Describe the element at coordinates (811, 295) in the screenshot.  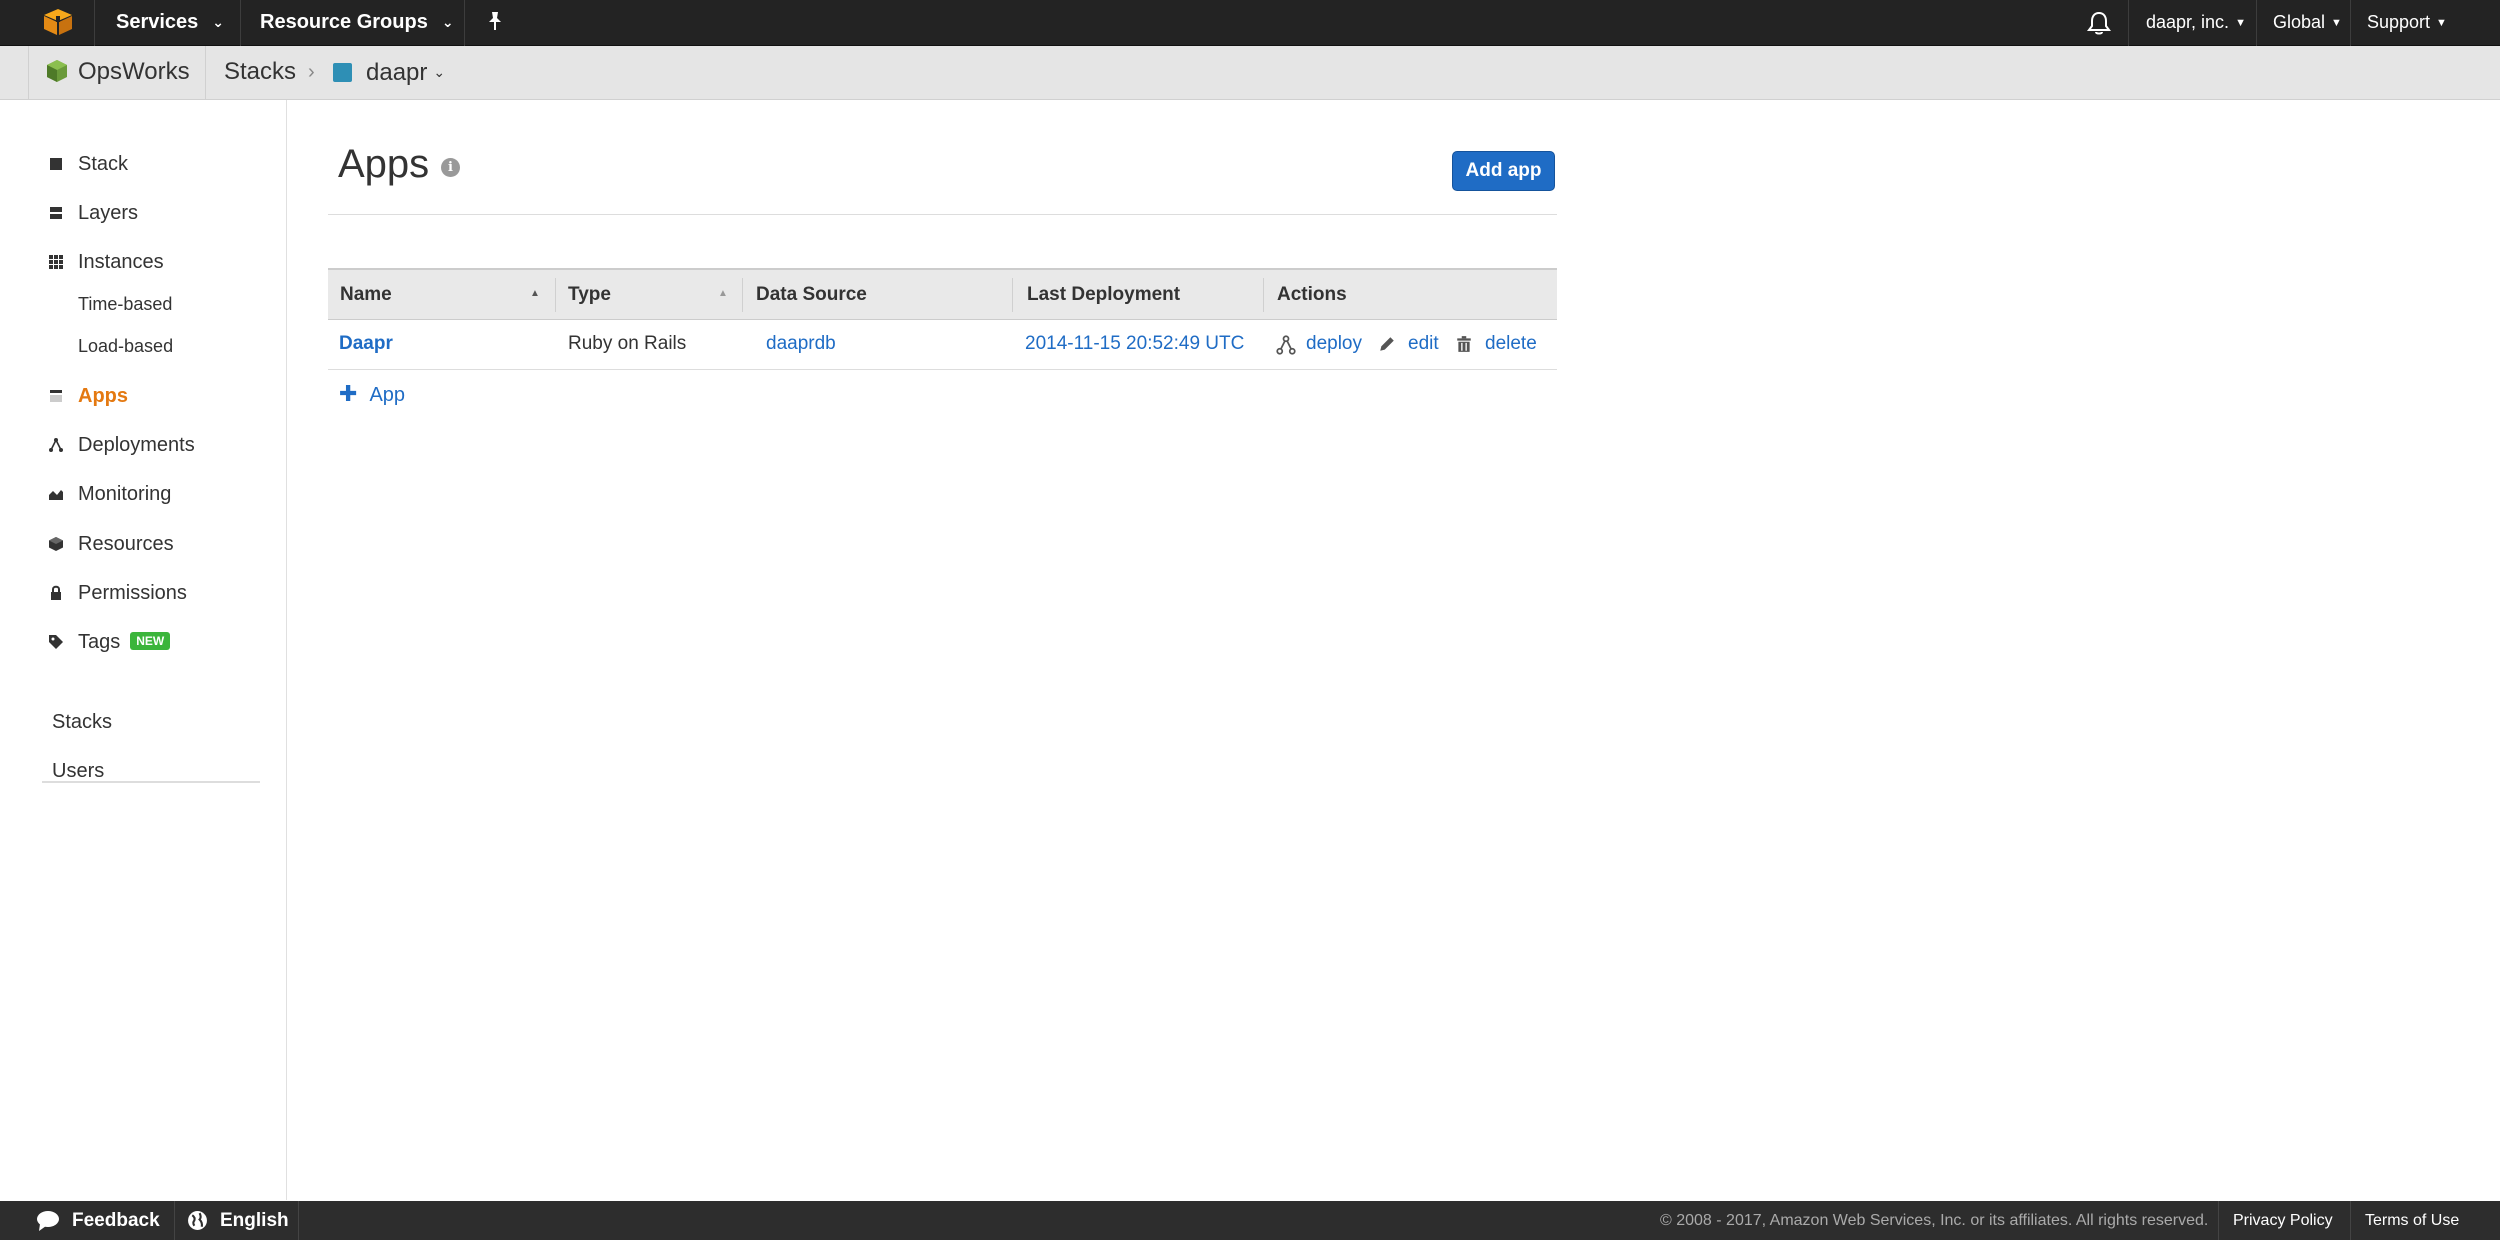
I see `column-header-data-source: Data Source` at that location.